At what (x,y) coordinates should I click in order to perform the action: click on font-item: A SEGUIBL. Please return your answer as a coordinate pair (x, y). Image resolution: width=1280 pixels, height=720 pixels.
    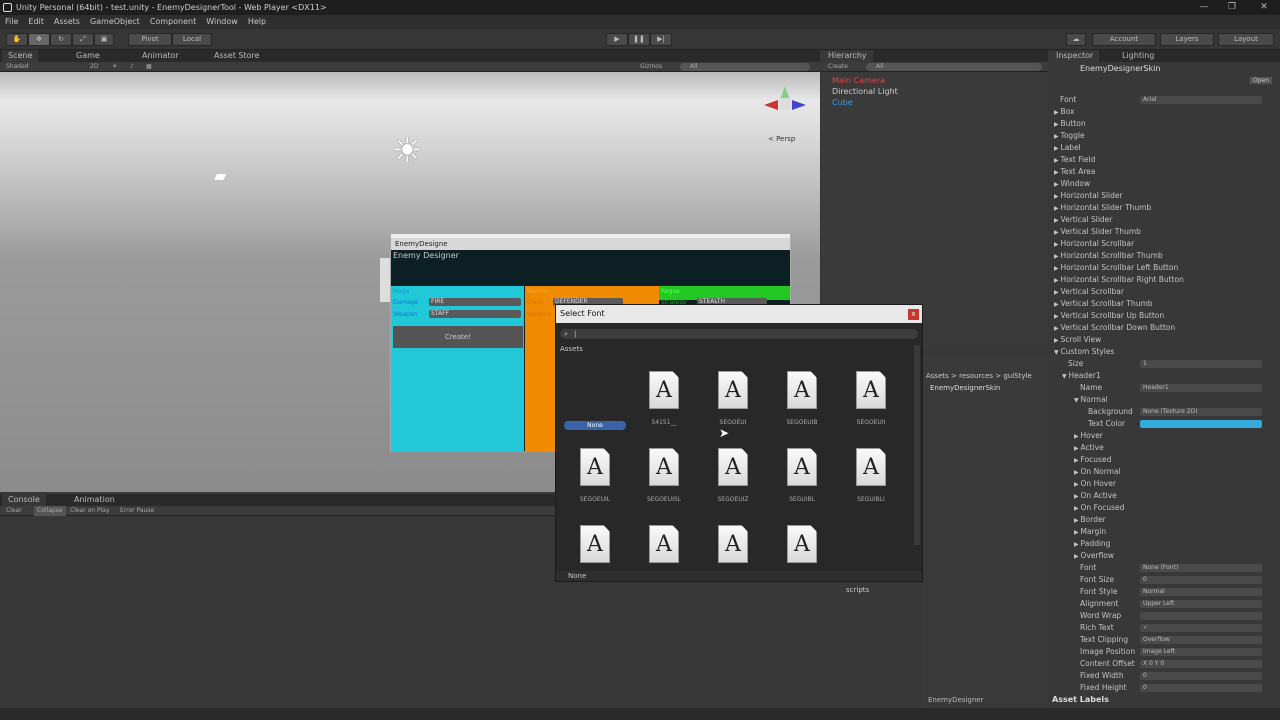
    Looking at the image, I should click on (802, 479).